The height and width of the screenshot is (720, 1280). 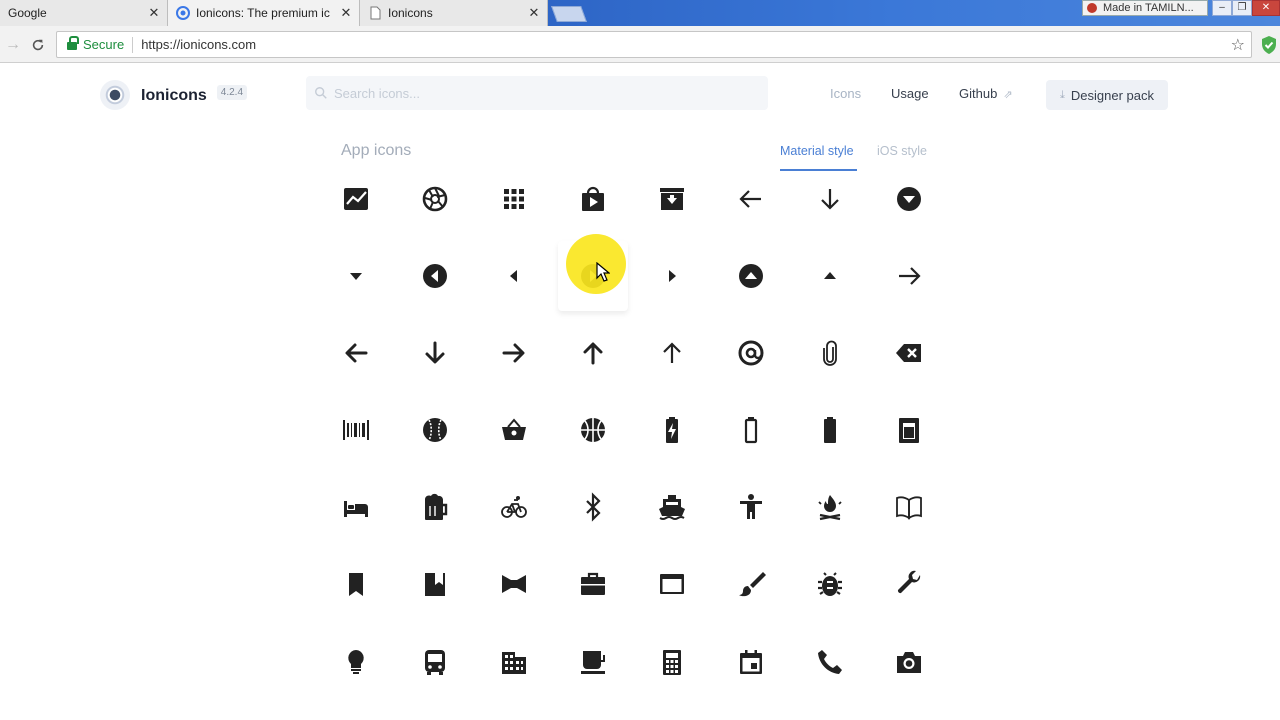 I want to click on browser-toolbar: → Secure https://ionicons.com ☆, so click(x=640, y=44).